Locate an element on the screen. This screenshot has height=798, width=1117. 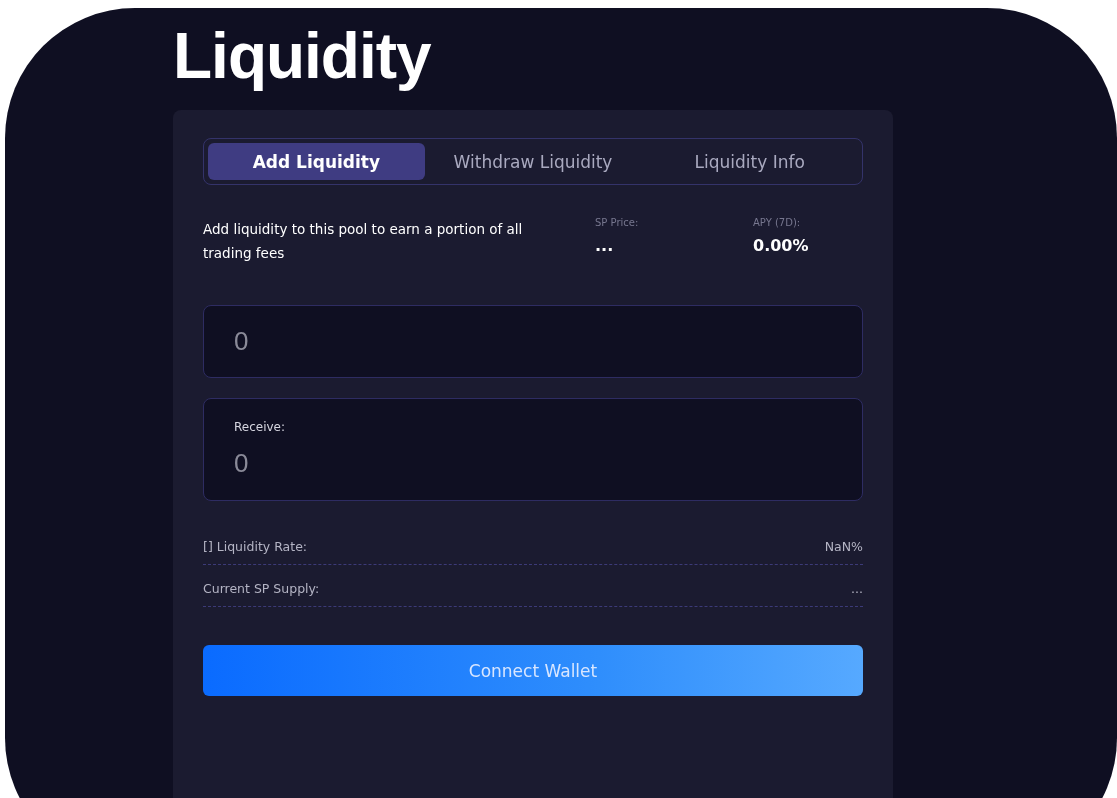
receive-field: Receive: 0 is located at coordinates (533, 449).